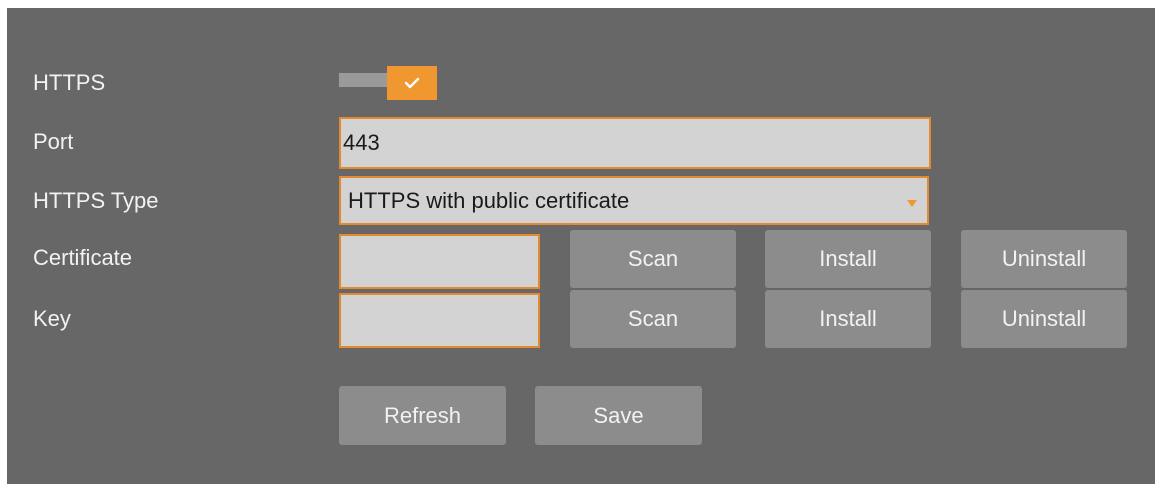 Image resolution: width=1157 pixels, height=484 pixels. Describe the element at coordinates (422, 415) in the screenshot. I see `refresh-button: Refresh` at that location.